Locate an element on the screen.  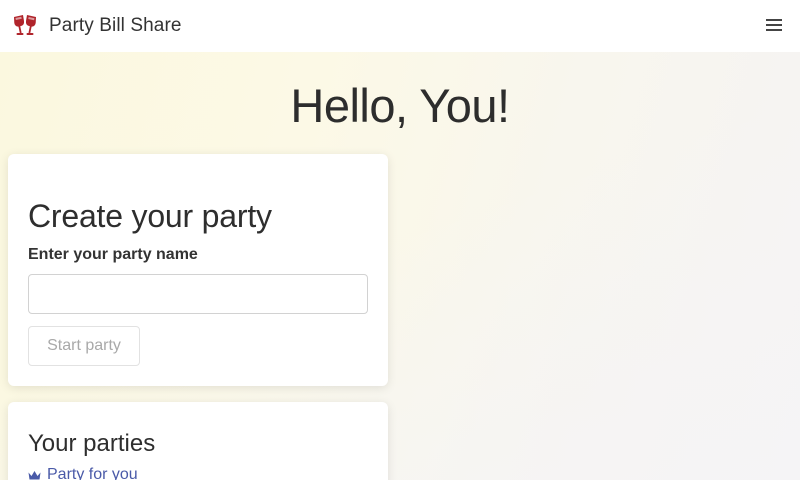
party-name-label: Enter your party name is located at coordinates (113, 254).